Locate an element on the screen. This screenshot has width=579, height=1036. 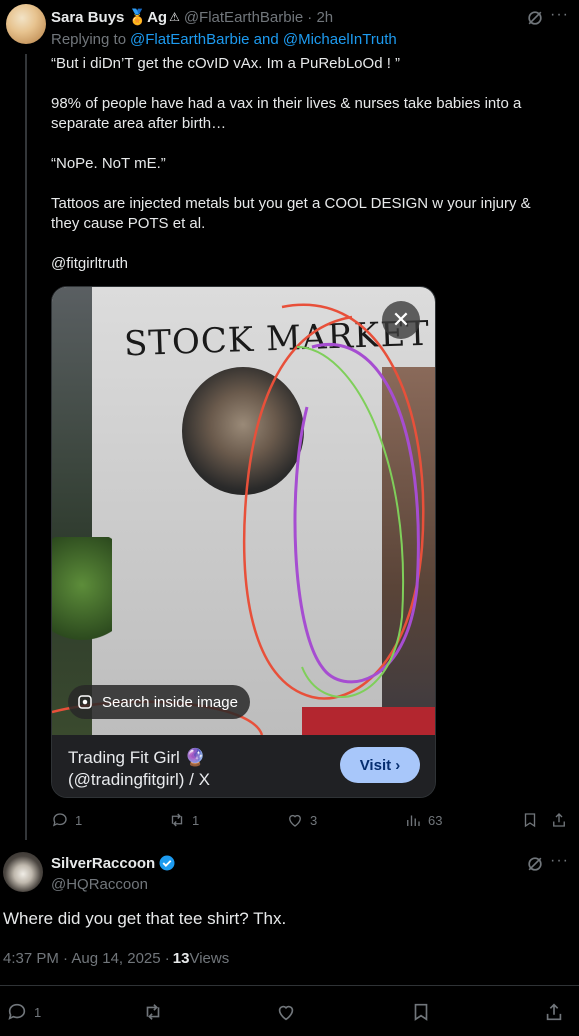
repost-button: 1 is located at coordinates (183, 820).